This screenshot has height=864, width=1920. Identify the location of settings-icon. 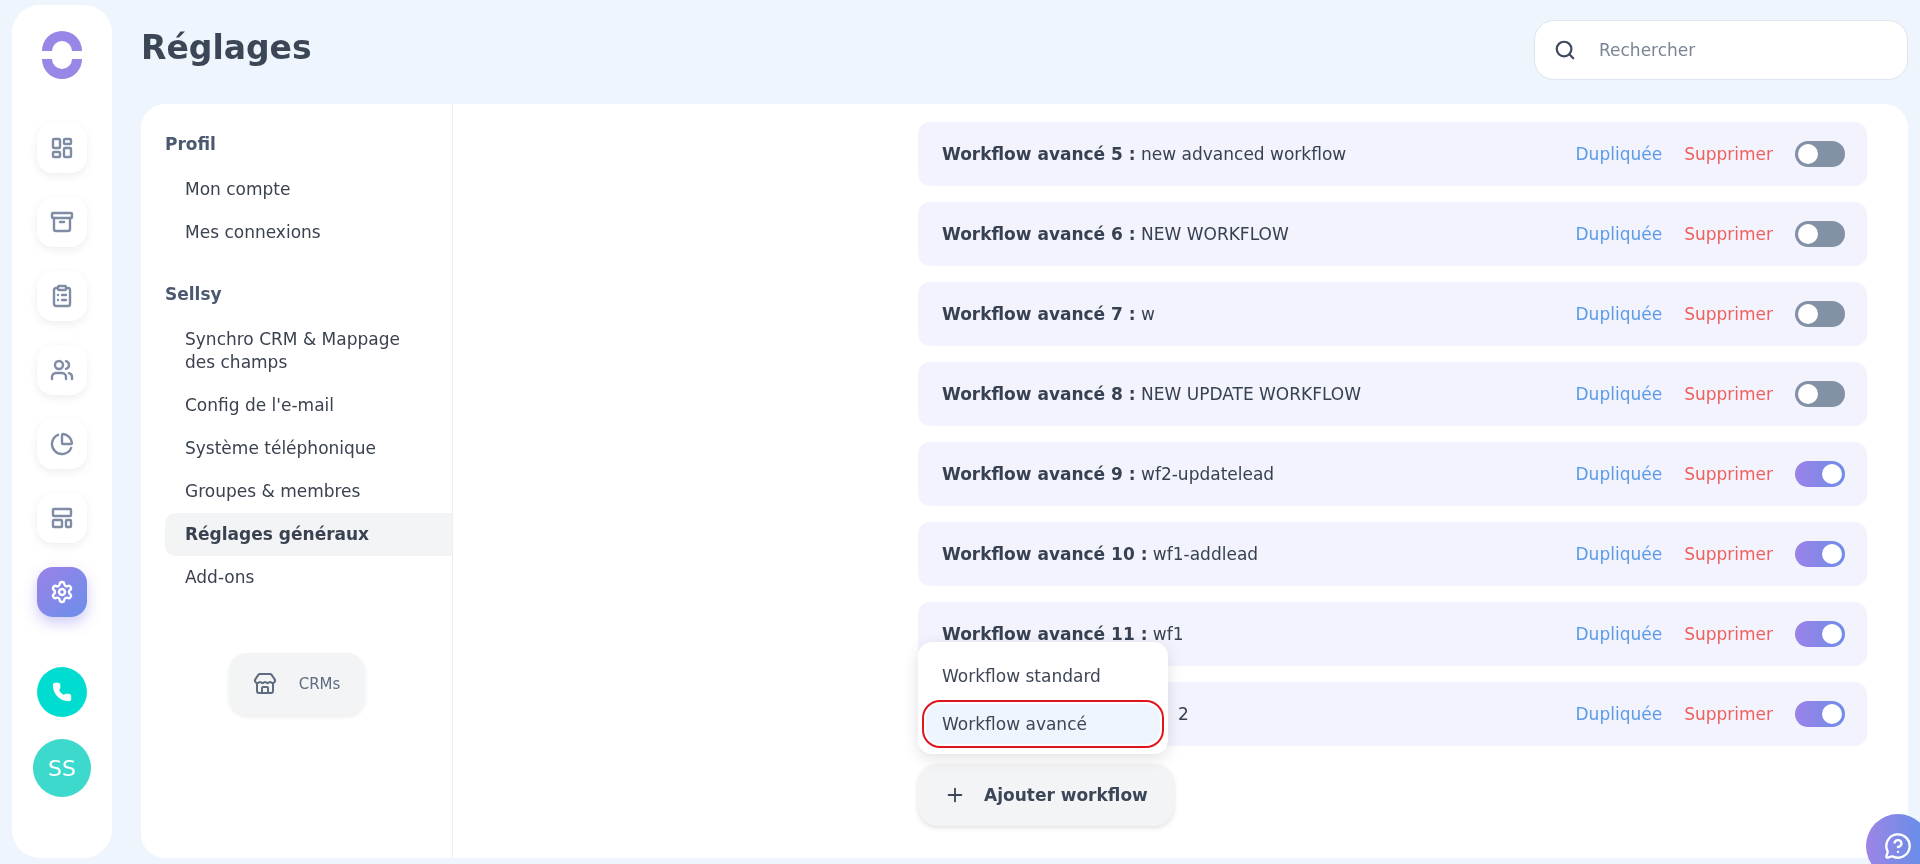
(62, 592).